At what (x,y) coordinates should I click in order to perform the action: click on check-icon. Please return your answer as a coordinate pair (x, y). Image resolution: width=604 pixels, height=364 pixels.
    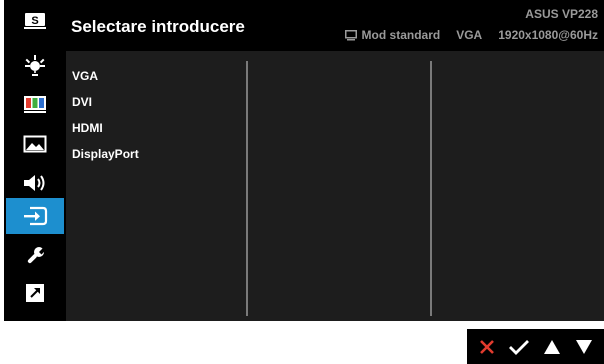
    Looking at the image, I should click on (519, 347).